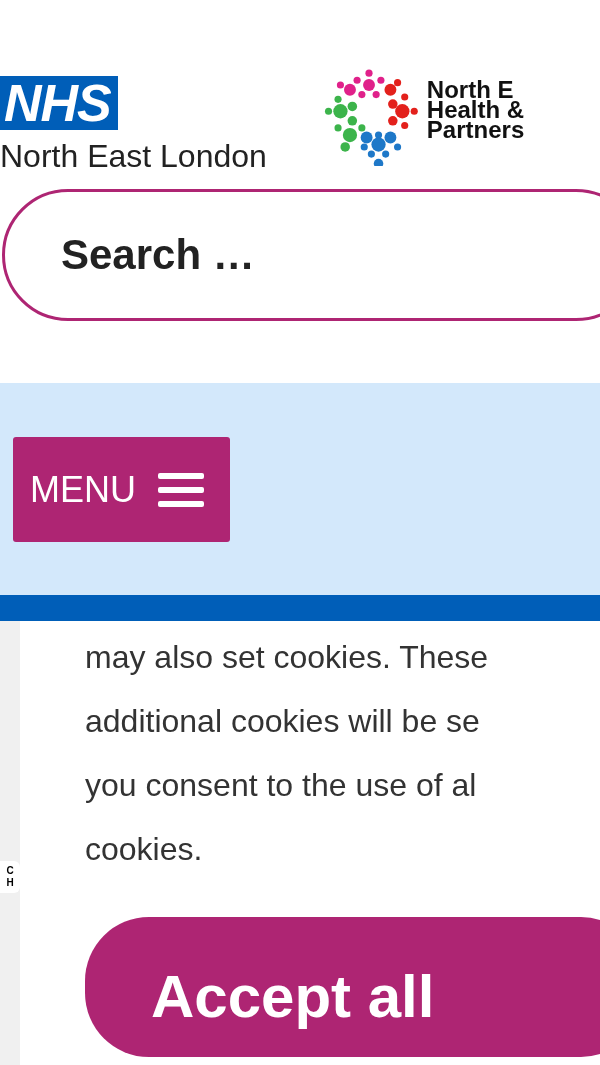 The image size is (600, 1065). I want to click on partner-name-line: North E, so click(470, 90).